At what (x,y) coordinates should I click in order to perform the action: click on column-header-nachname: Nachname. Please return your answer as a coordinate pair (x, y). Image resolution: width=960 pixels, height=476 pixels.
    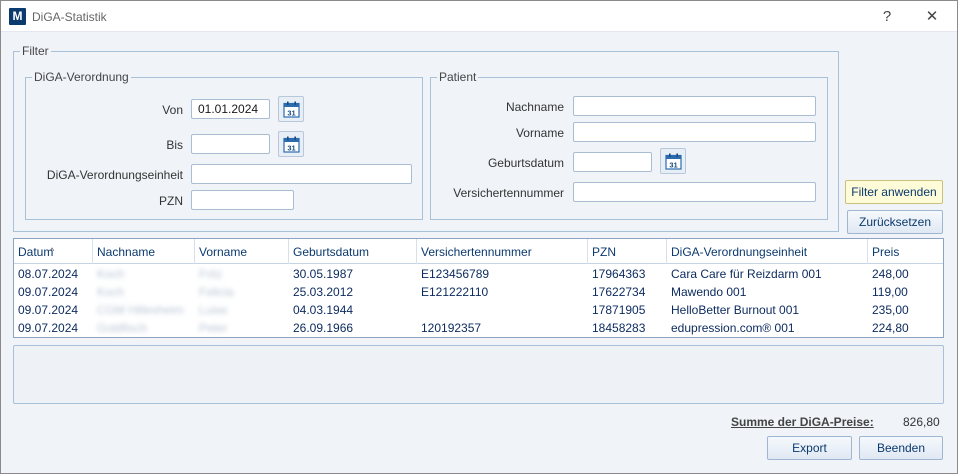
    Looking at the image, I should click on (144, 251).